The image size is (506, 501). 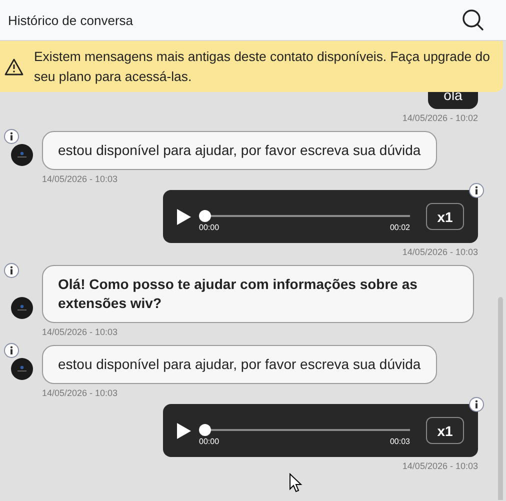 What do you see at coordinates (440, 118) in the screenshot?
I see `message-time: 14/05/2026 - 10:02` at bounding box center [440, 118].